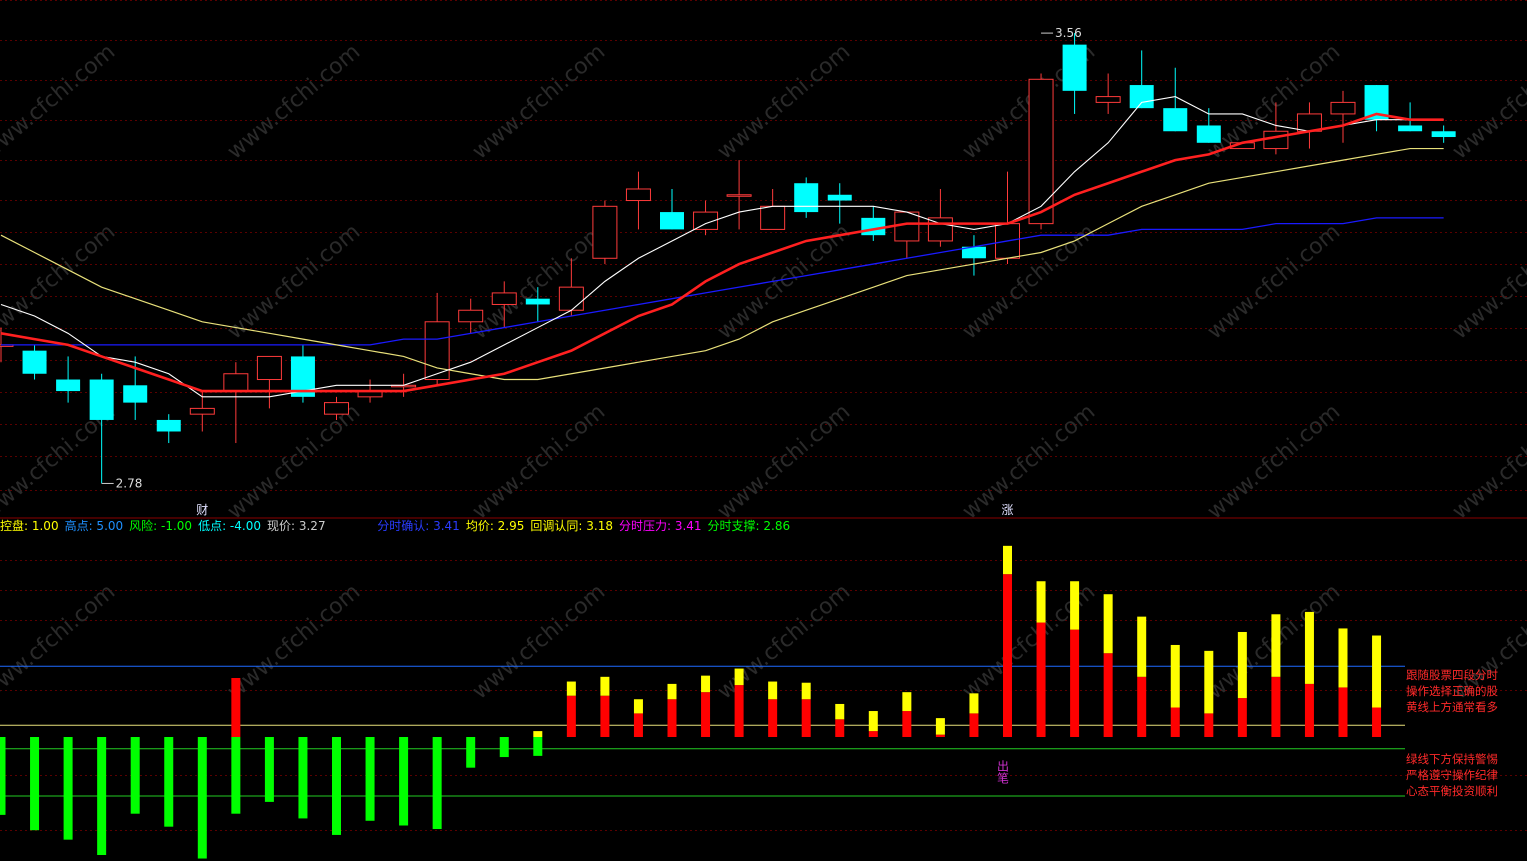  Describe the element at coordinates (94, 526) in the screenshot. I see `info-left-item-1: 高点: 5.00` at that location.